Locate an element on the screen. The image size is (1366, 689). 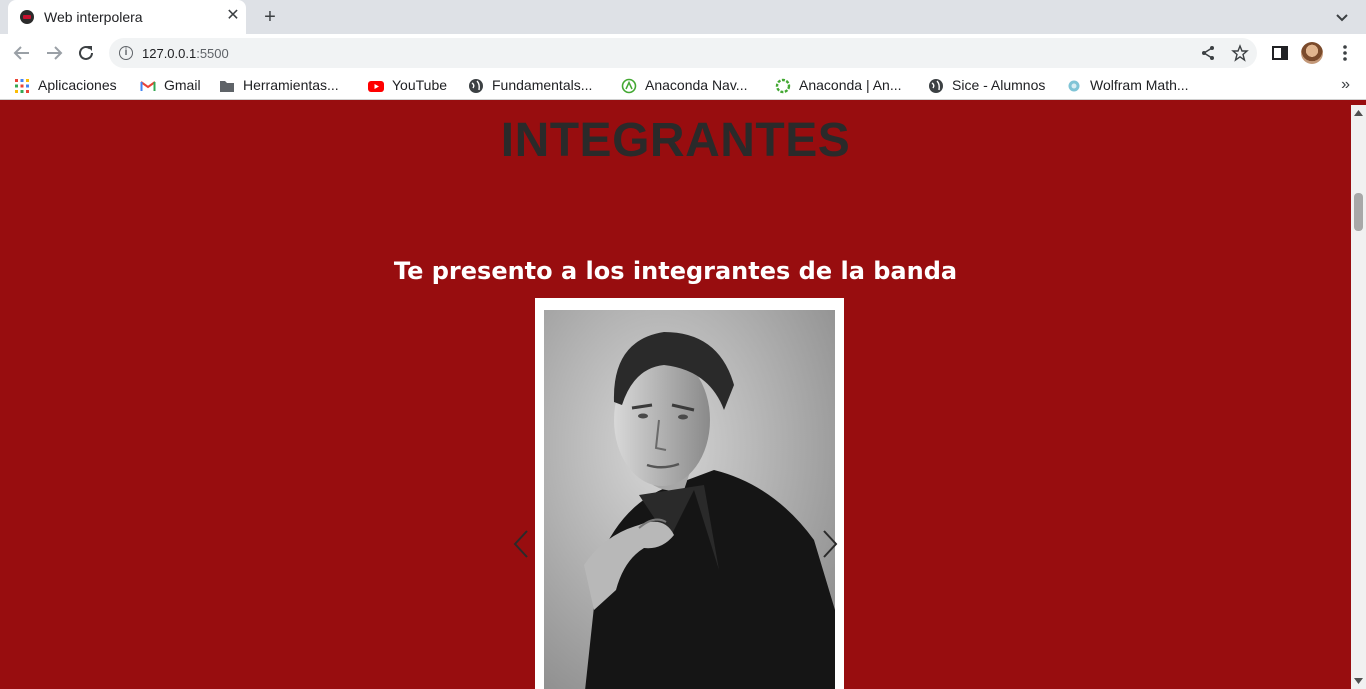
wolfram-icon is located at coordinates (1074, 86).